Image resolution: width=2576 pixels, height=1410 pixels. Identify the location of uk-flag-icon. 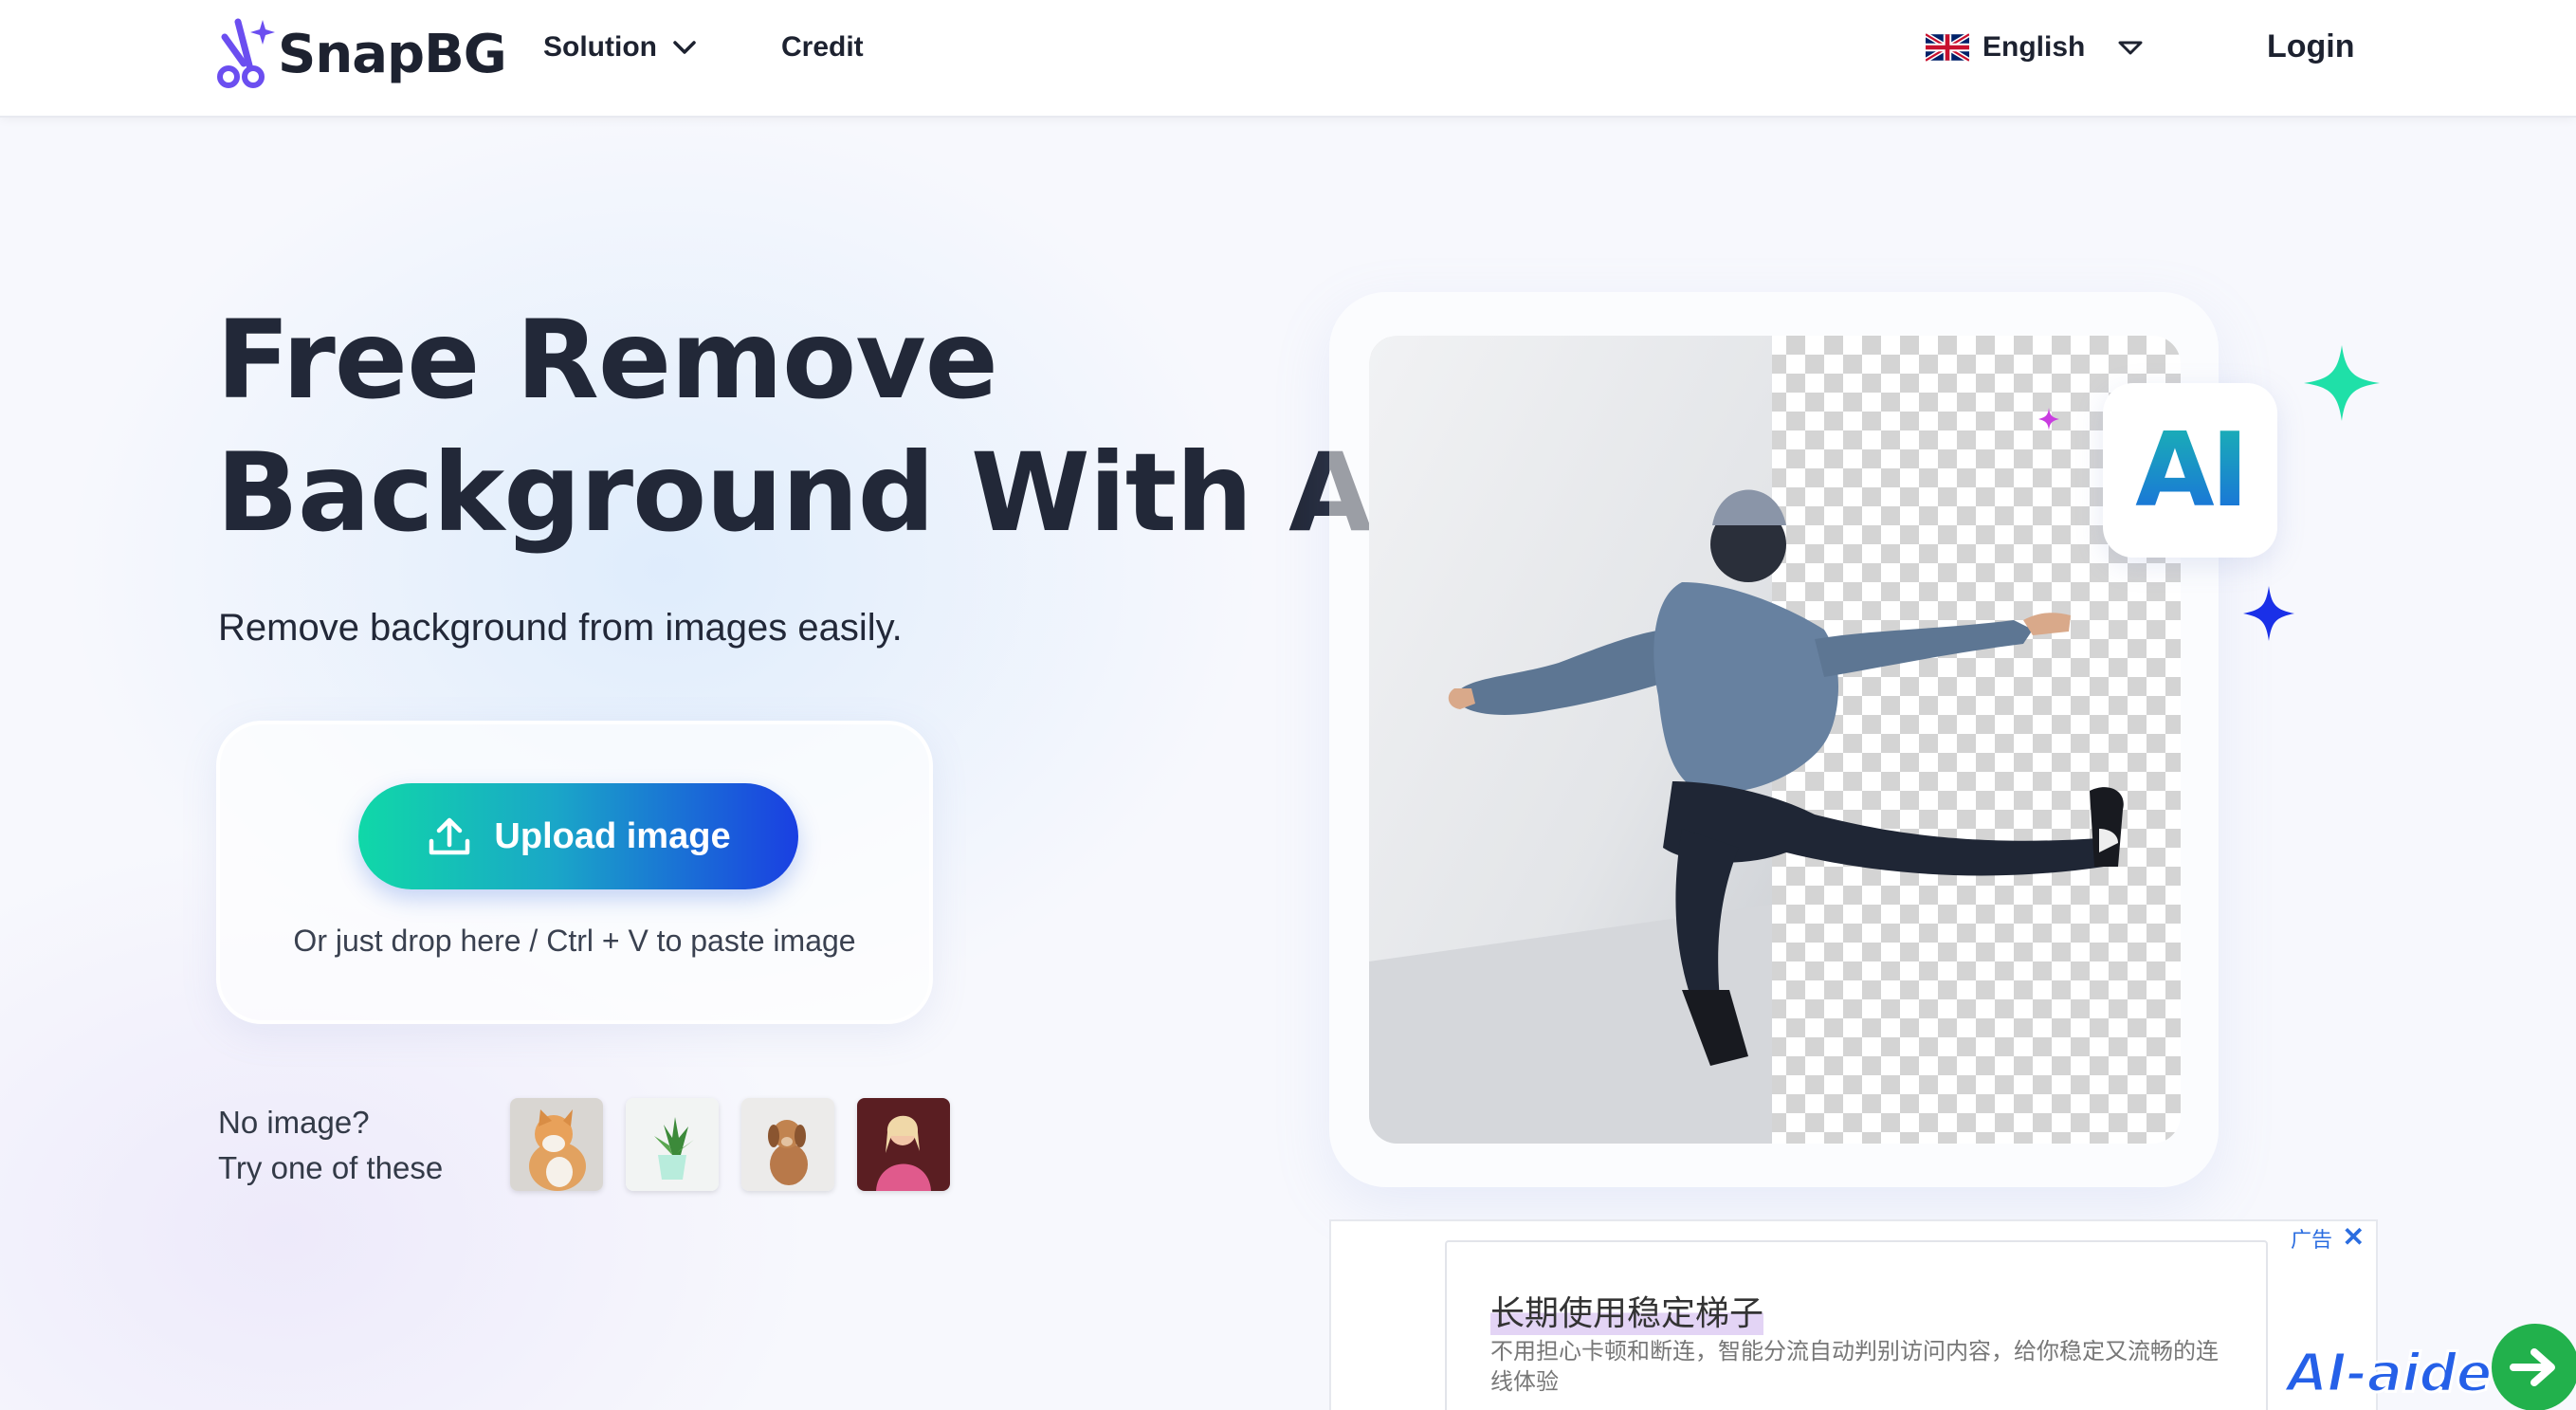
(1947, 47).